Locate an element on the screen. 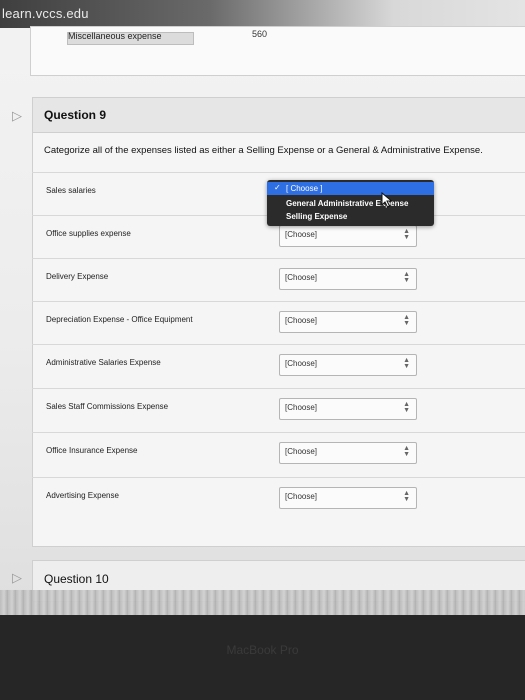  url-text: learn.vccs.edu is located at coordinates (45, 13).